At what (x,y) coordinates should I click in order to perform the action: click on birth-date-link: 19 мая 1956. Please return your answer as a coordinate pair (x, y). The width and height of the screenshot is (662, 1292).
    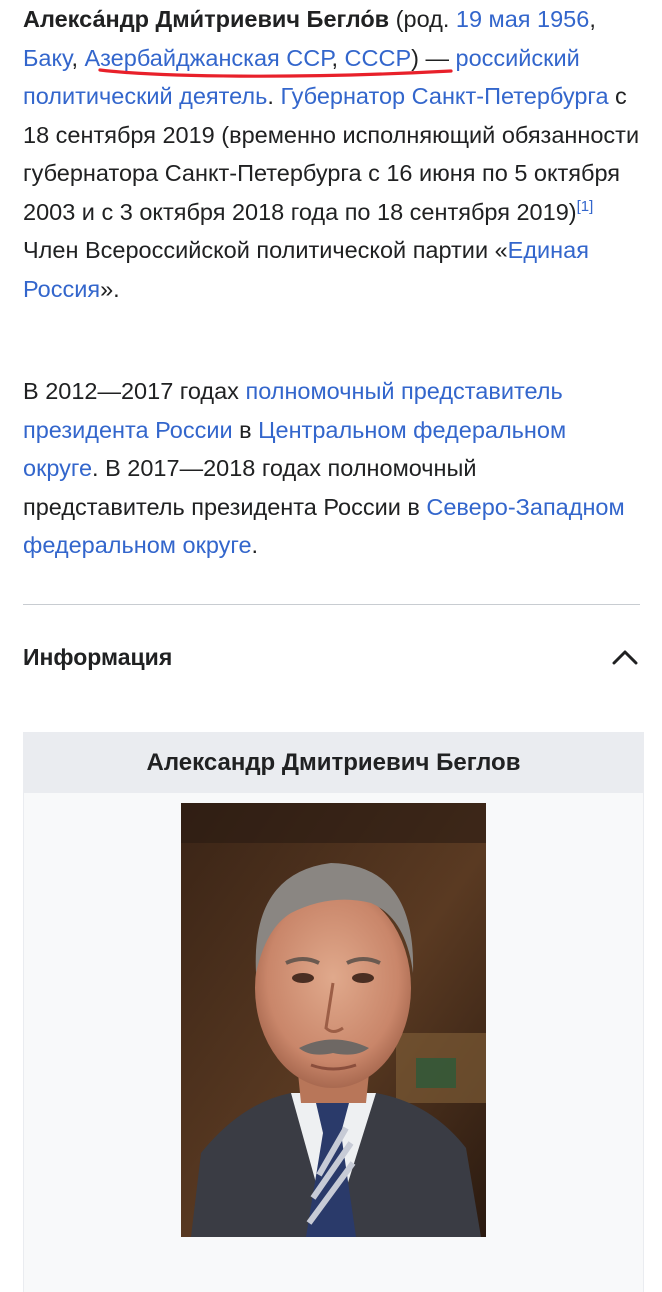
    Looking at the image, I should click on (522, 19).